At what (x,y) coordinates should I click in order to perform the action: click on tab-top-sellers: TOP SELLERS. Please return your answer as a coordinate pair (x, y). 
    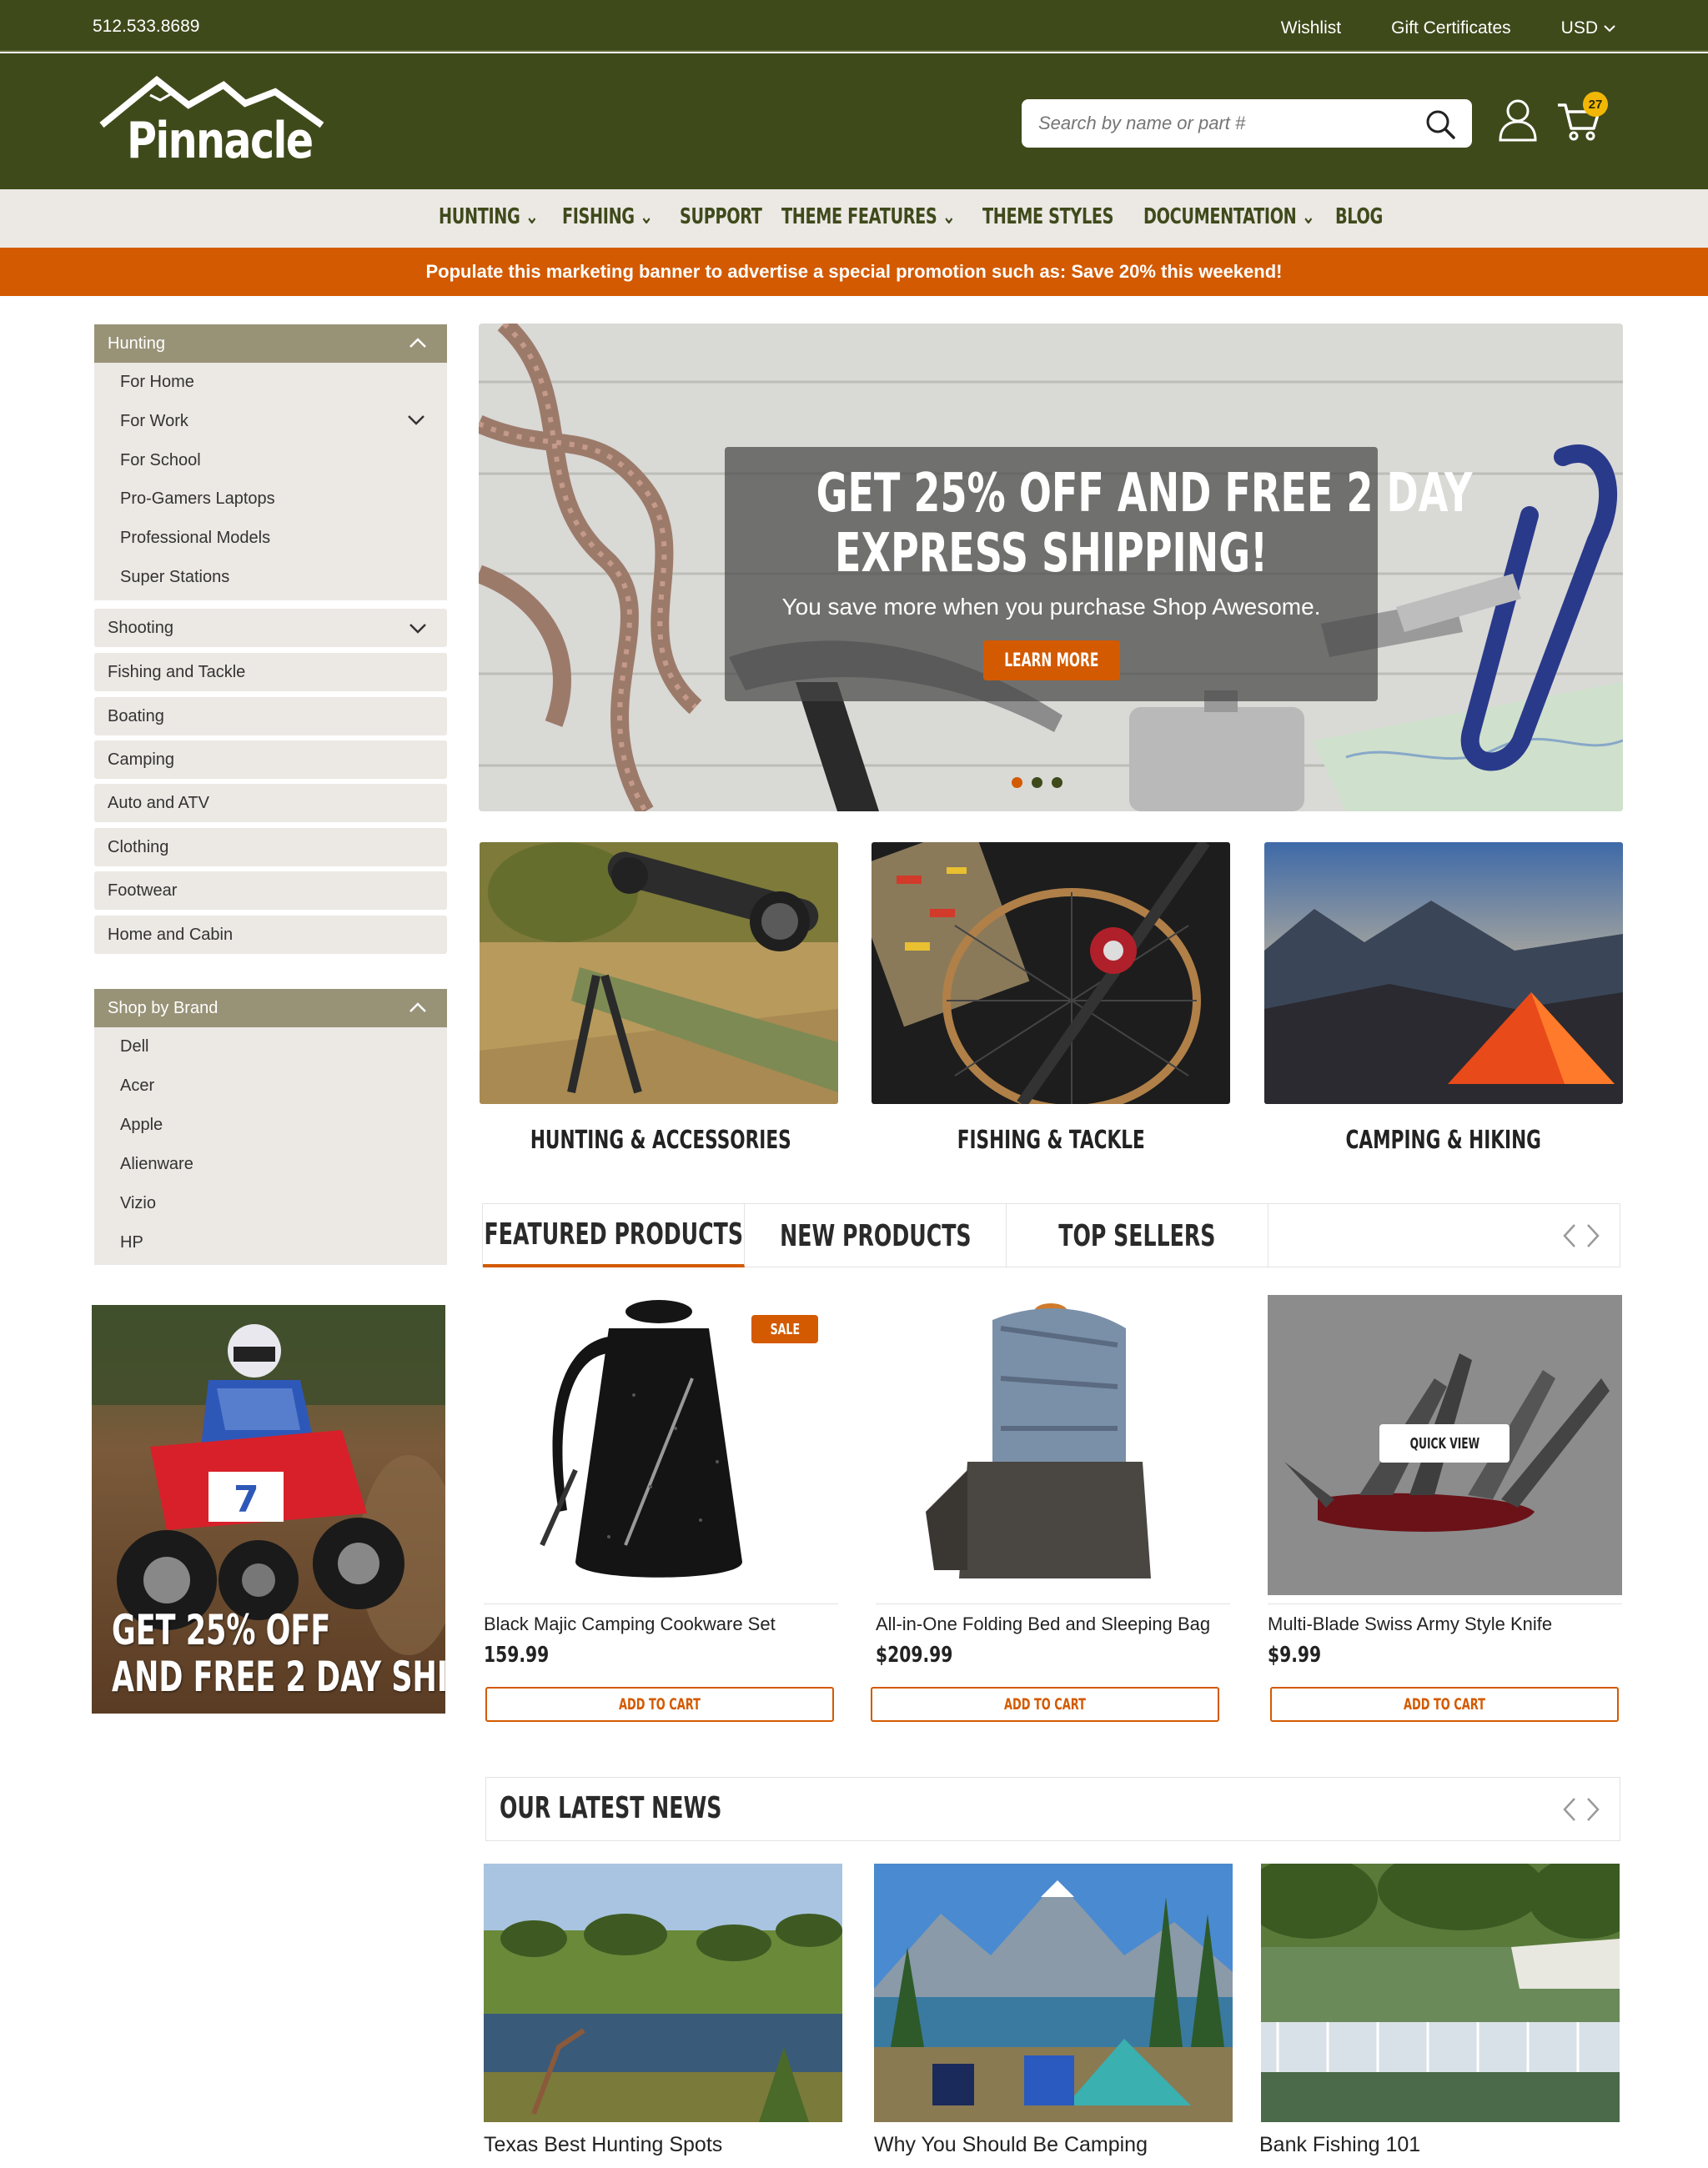
    Looking at the image, I should click on (1137, 1235).